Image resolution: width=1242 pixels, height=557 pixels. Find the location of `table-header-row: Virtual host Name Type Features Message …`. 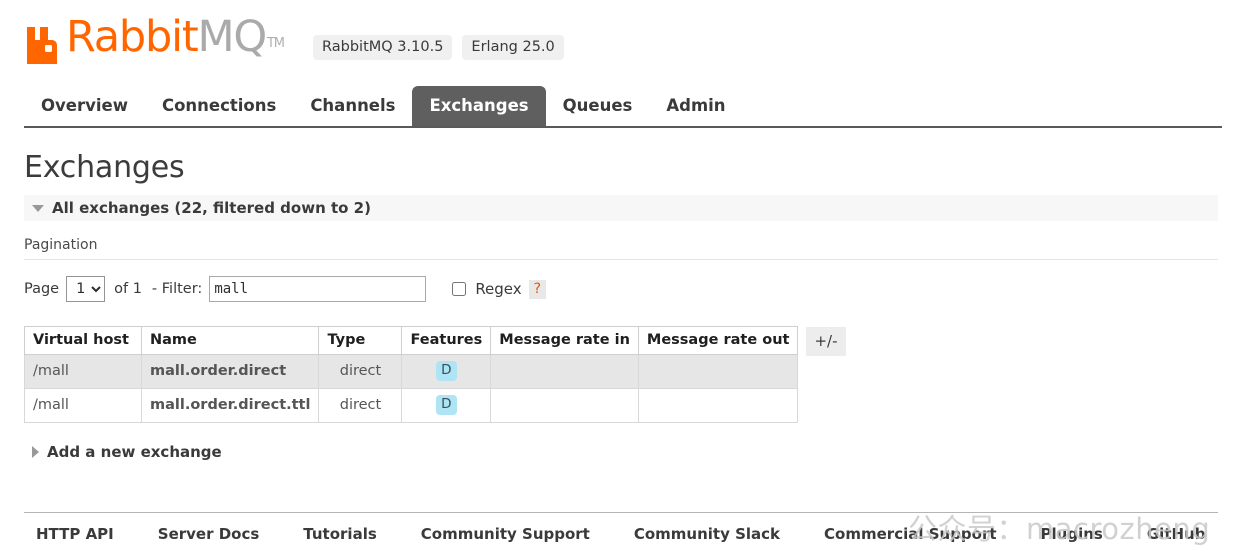

table-header-row: Virtual host Name Type Features Message … is located at coordinates (411, 340).